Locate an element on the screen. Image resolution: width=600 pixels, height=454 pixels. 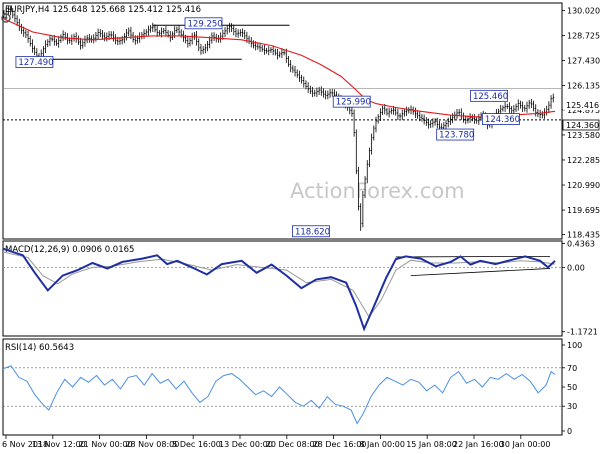
rsi-y-tick-label-1: 70 is located at coordinates (572, 368).